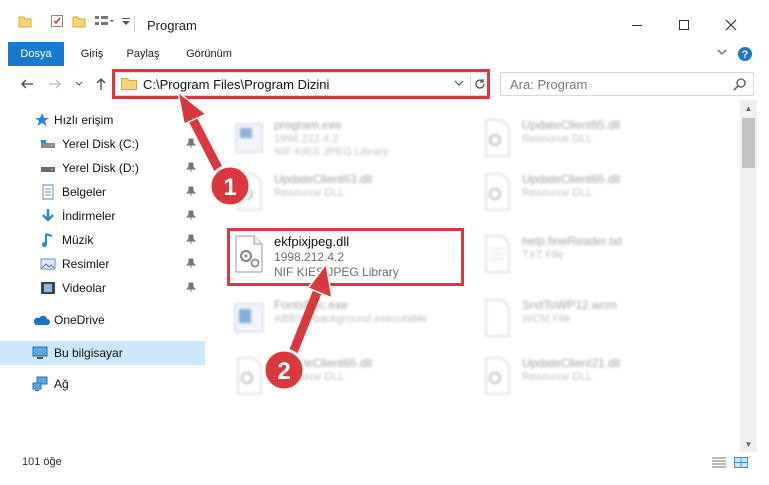  What do you see at coordinates (323, 179) in the screenshot?
I see `file-name: UpdateClient63.dll` at bounding box center [323, 179].